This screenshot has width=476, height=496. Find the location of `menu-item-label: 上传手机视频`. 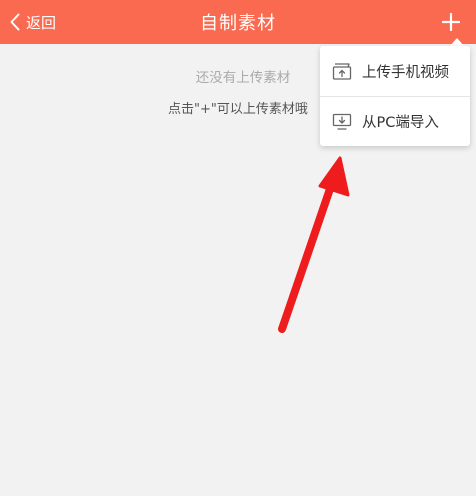

menu-item-label: 上传手机视频 is located at coordinates (405, 72).